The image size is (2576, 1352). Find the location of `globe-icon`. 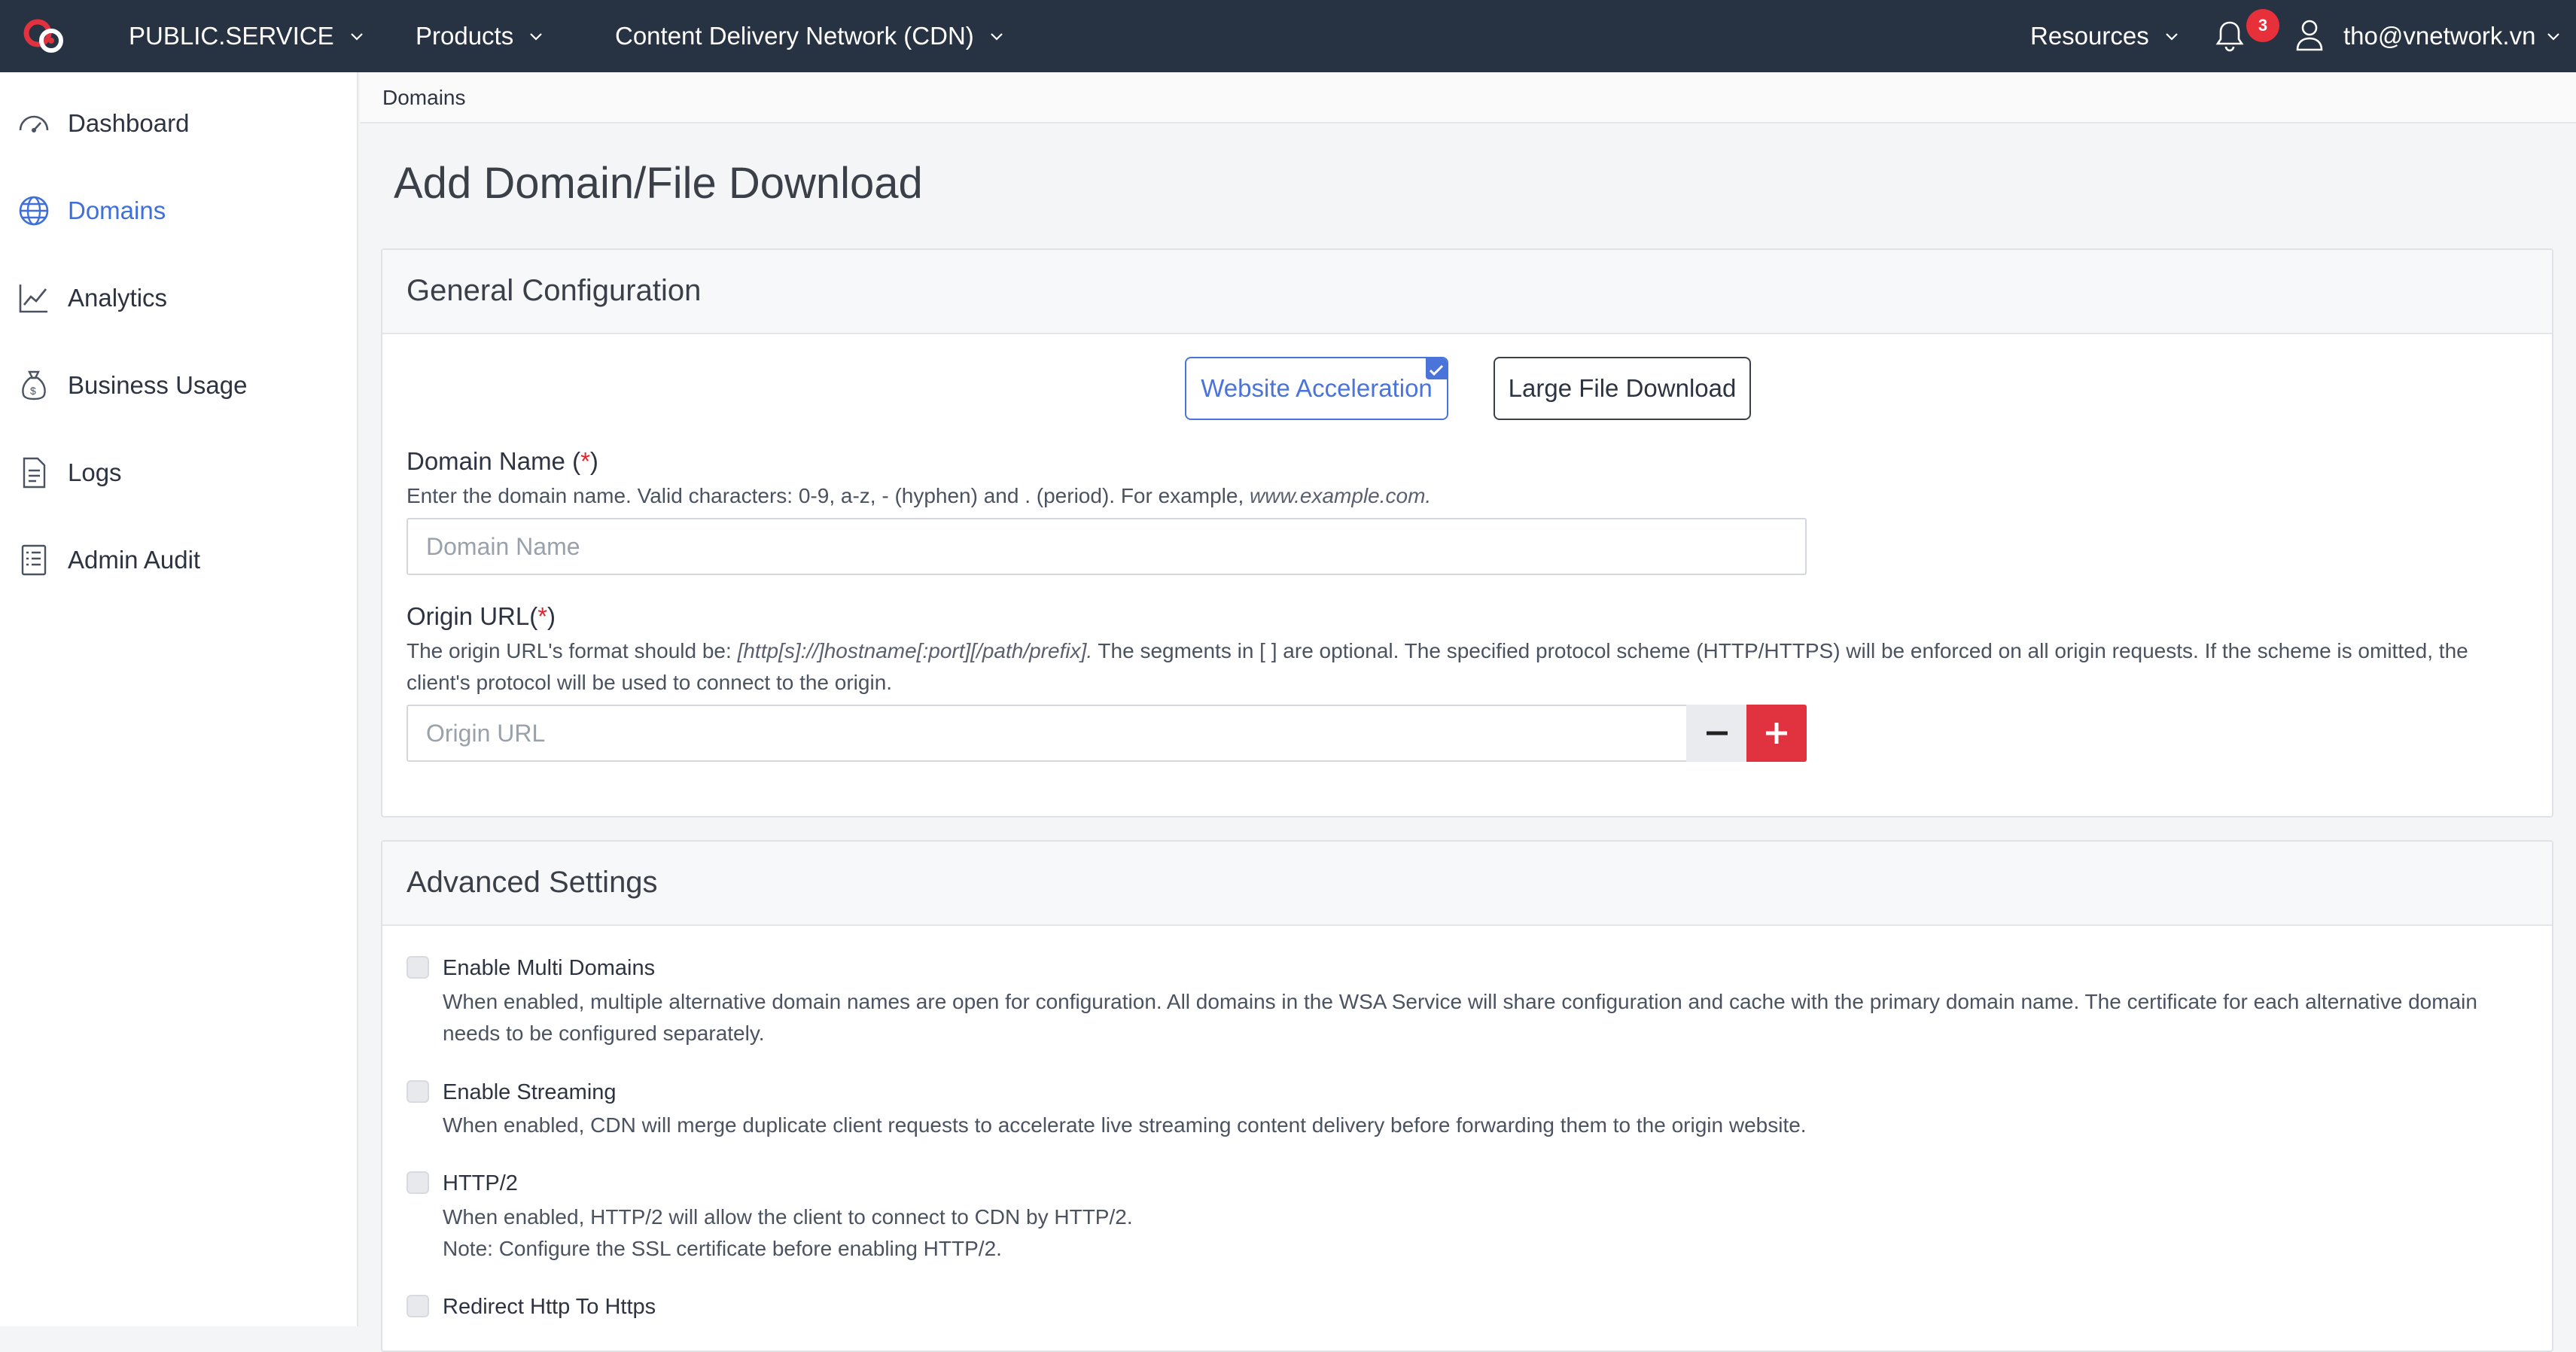

globe-icon is located at coordinates (34, 211).